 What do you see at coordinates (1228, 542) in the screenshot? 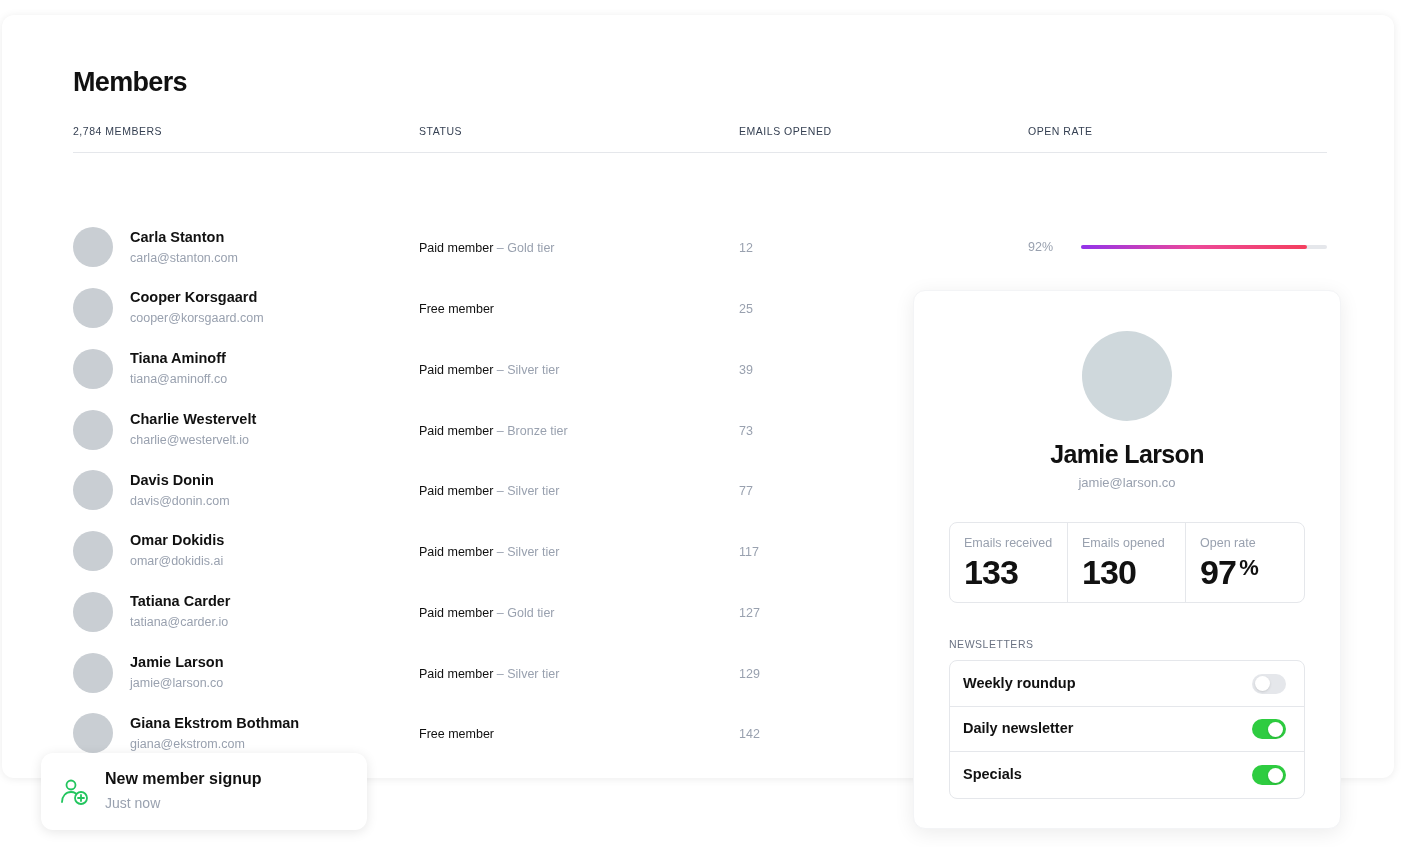
I see `stat-label: Open rate` at bounding box center [1228, 542].